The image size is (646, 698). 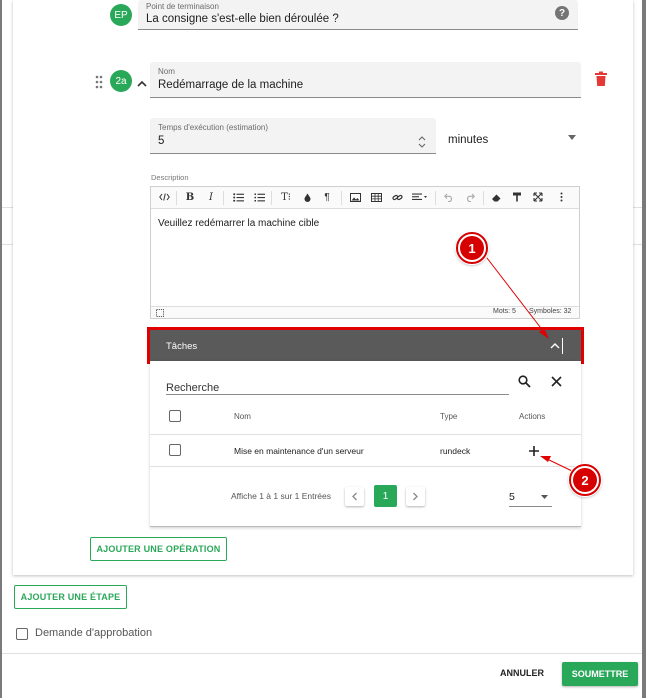 What do you see at coordinates (94, 633) in the screenshot?
I see `approval-label: Demande d'approbation` at bounding box center [94, 633].